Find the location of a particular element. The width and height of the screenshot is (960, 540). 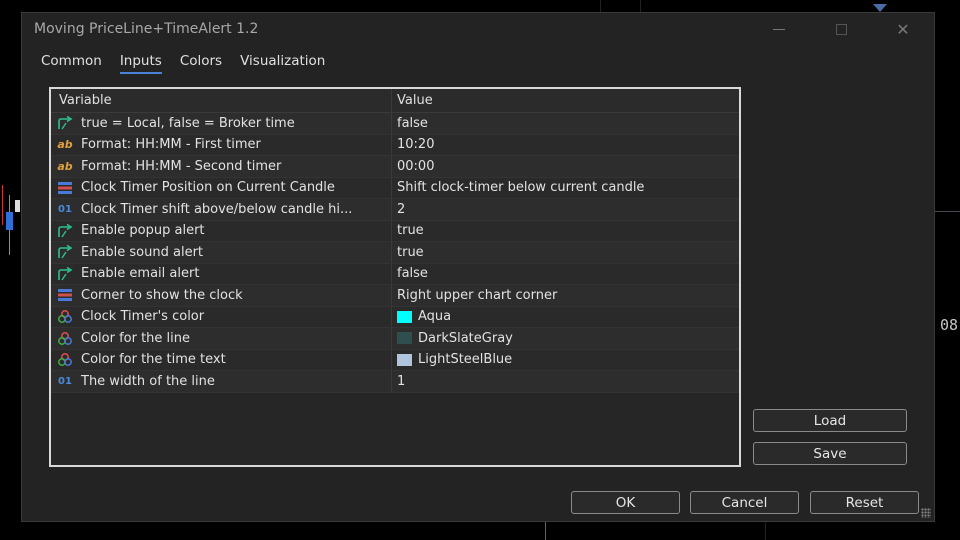

minimize-icon is located at coordinates (779, 29).